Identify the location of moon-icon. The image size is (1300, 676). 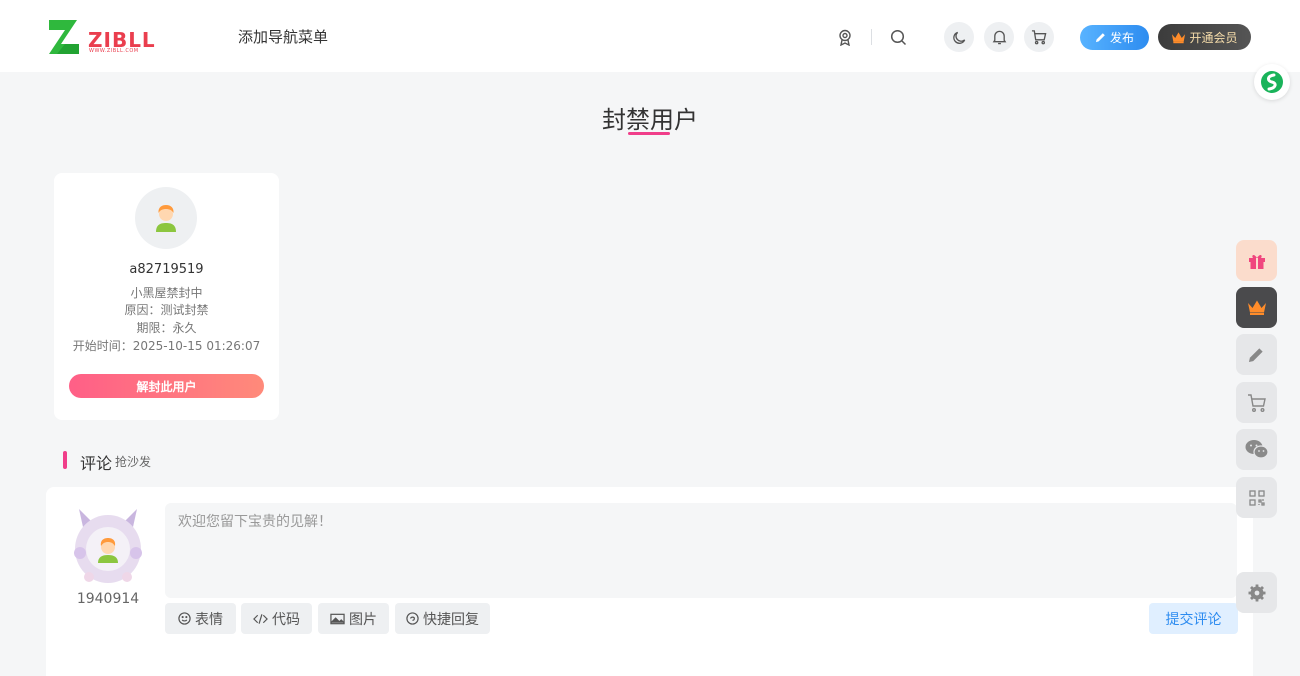
(959, 37).